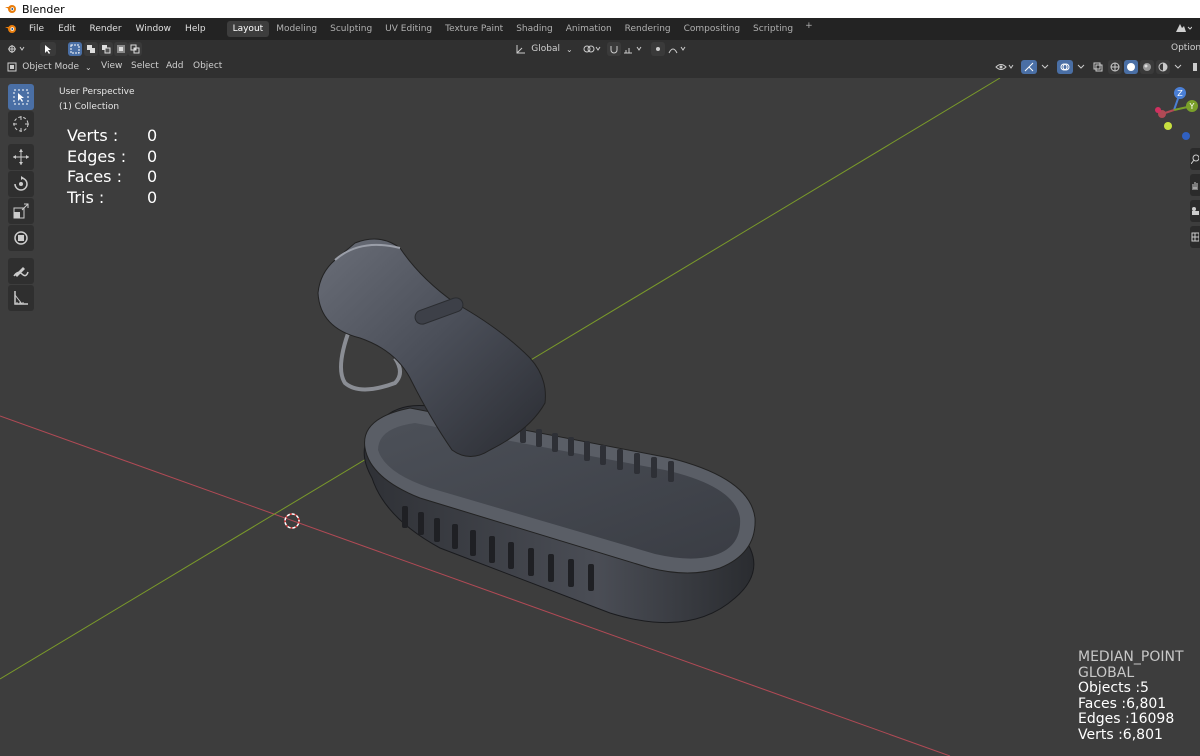  What do you see at coordinates (21, 211) in the screenshot?
I see `scale-tool` at bounding box center [21, 211].